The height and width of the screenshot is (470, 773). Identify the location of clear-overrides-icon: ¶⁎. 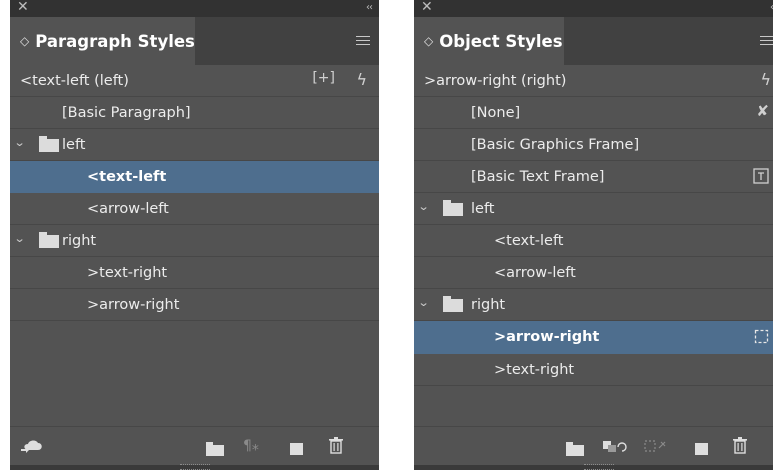
(251, 446).